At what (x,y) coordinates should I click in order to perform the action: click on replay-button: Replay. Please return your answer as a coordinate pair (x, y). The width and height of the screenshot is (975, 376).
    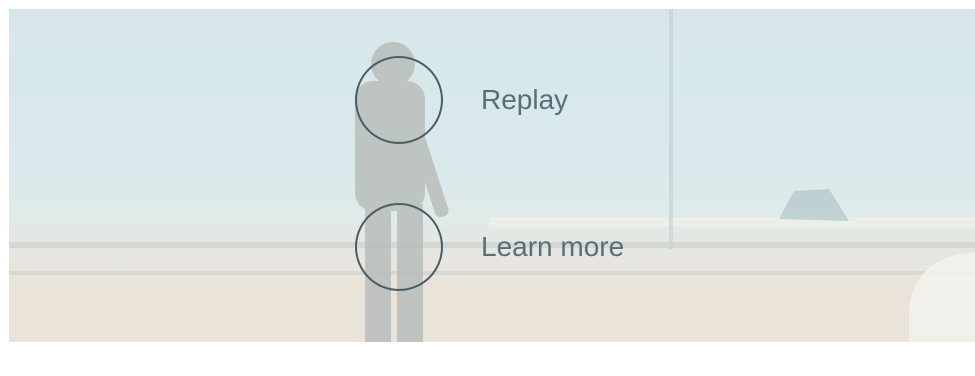
    Looking at the image, I should click on (461, 100).